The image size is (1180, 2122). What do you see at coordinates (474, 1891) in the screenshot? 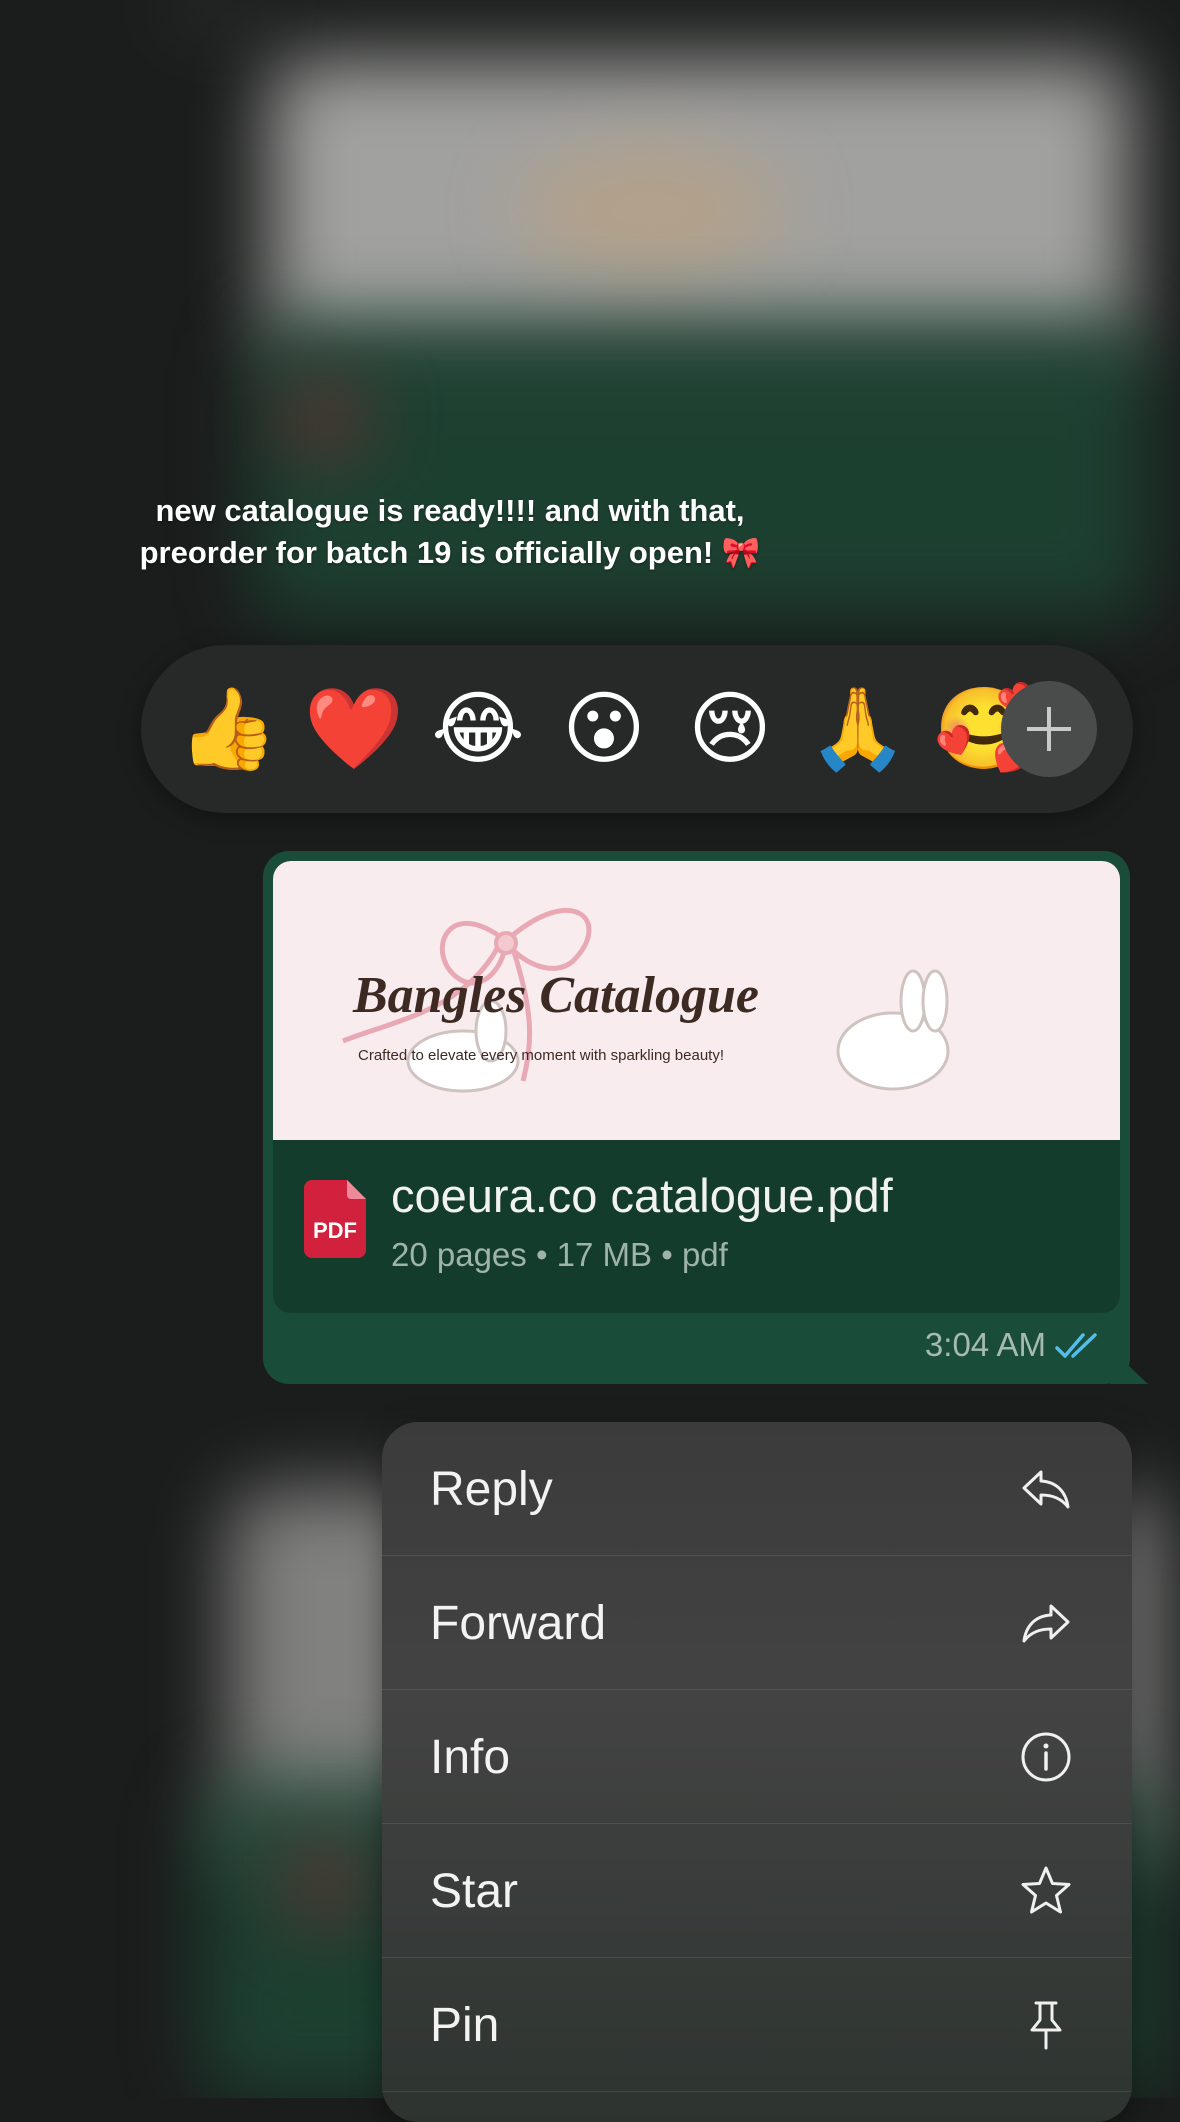
I see `menu-item-label: Star` at bounding box center [474, 1891].